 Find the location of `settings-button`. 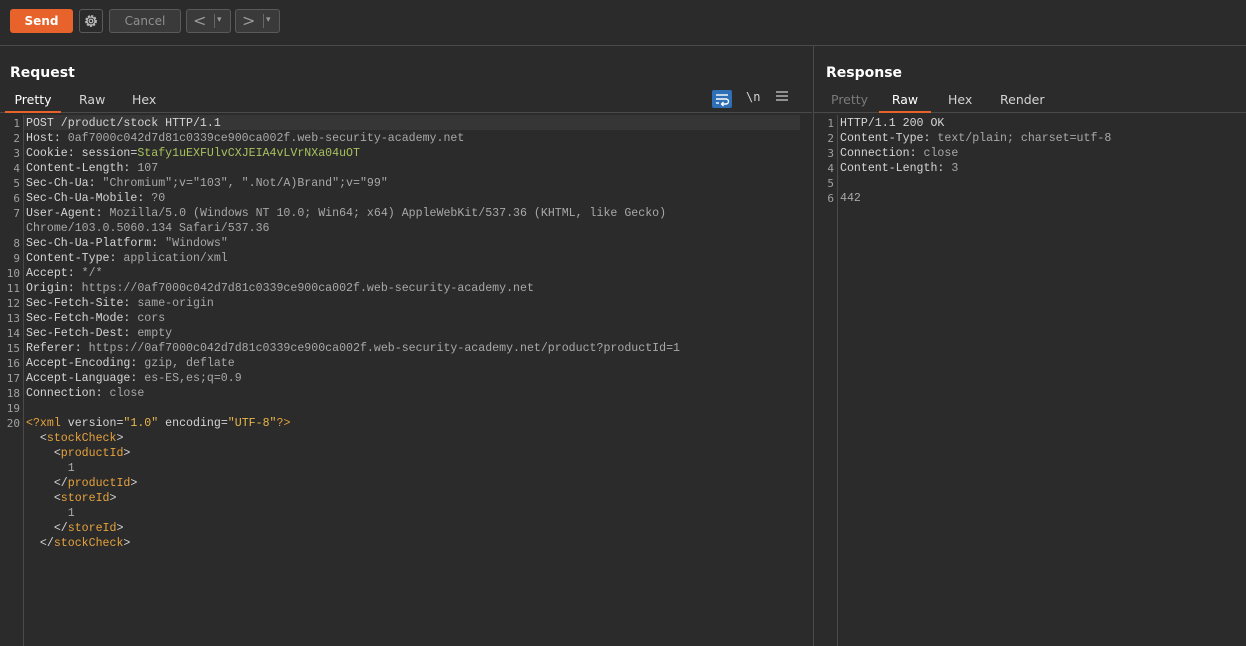

settings-button is located at coordinates (91, 21).